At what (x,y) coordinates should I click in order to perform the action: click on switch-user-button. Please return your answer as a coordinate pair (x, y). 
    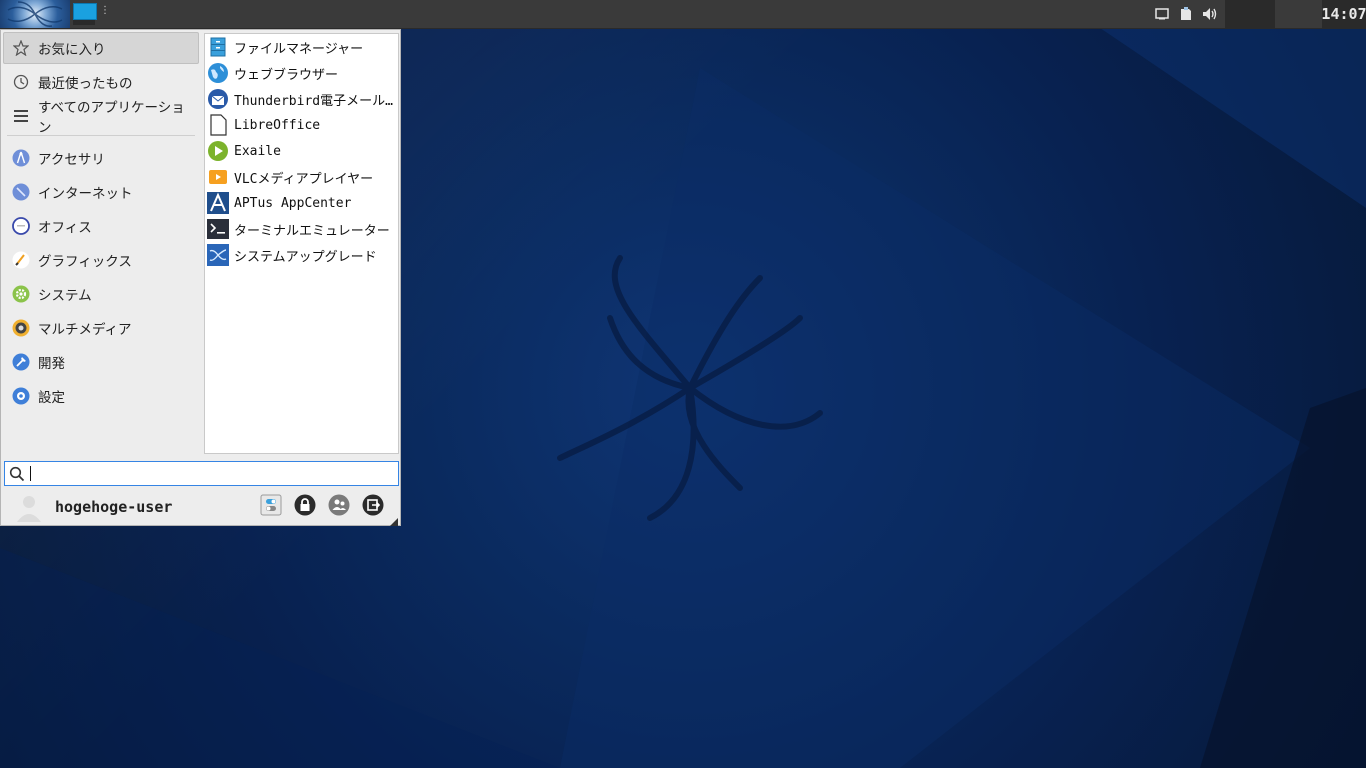
    Looking at the image, I should click on (339, 507).